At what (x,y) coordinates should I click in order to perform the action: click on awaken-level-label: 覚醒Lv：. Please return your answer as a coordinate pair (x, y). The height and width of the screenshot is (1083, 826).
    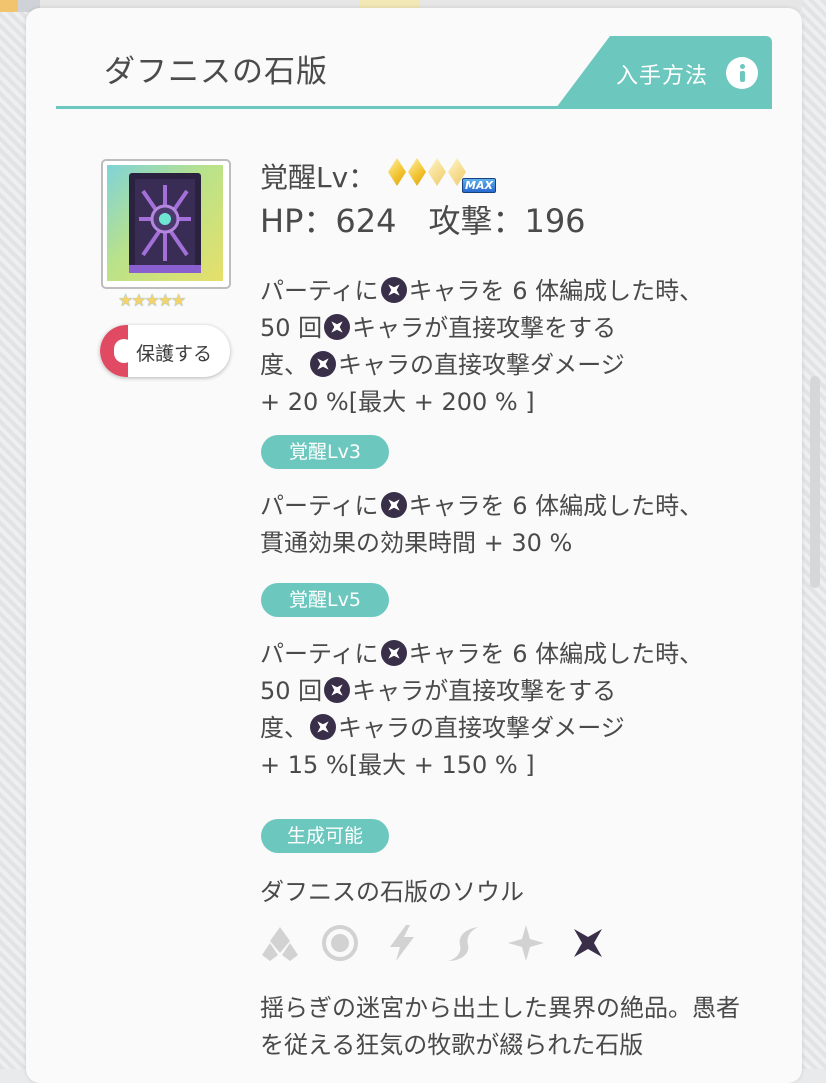
    Looking at the image, I should click on (318, 177).